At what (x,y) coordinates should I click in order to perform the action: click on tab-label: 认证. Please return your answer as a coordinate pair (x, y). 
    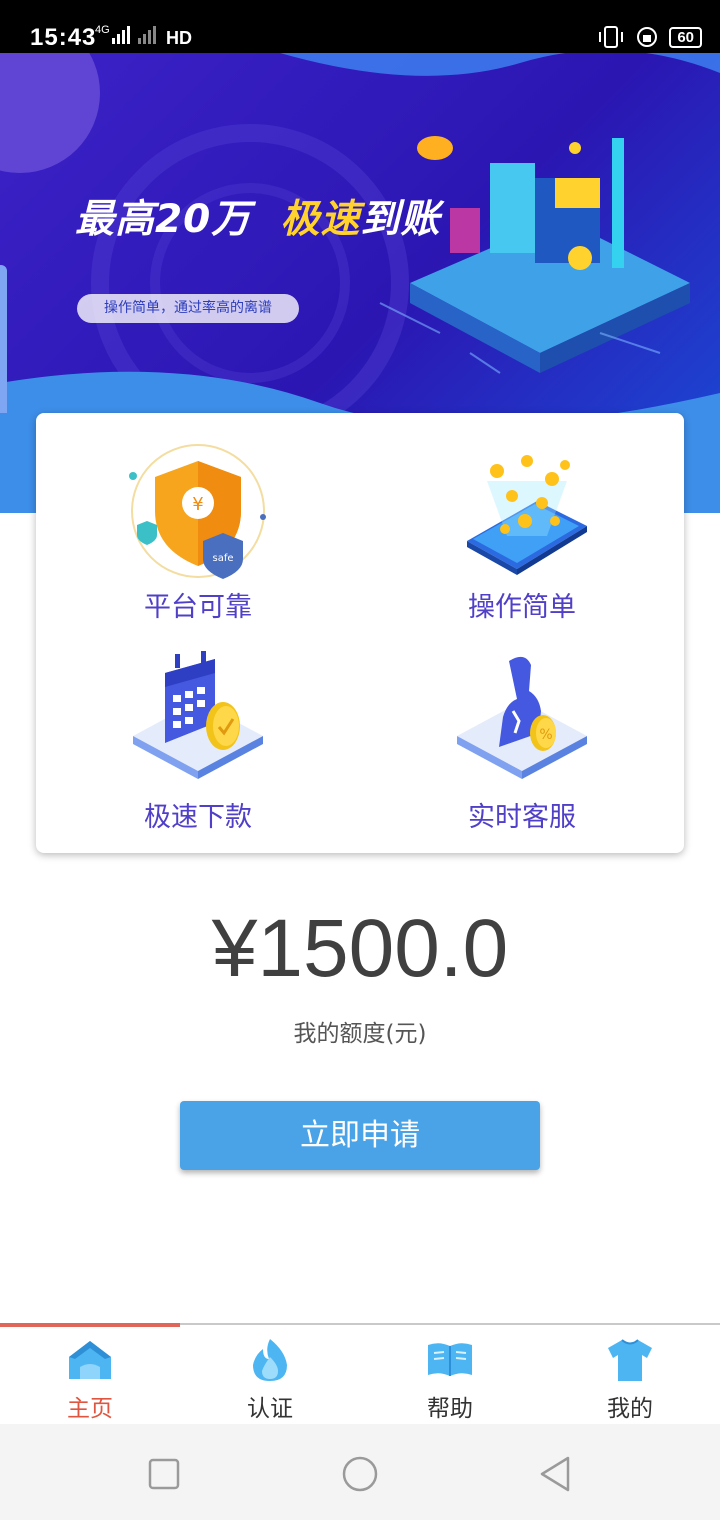
    Looking at the image, I should click on (270, 1409).